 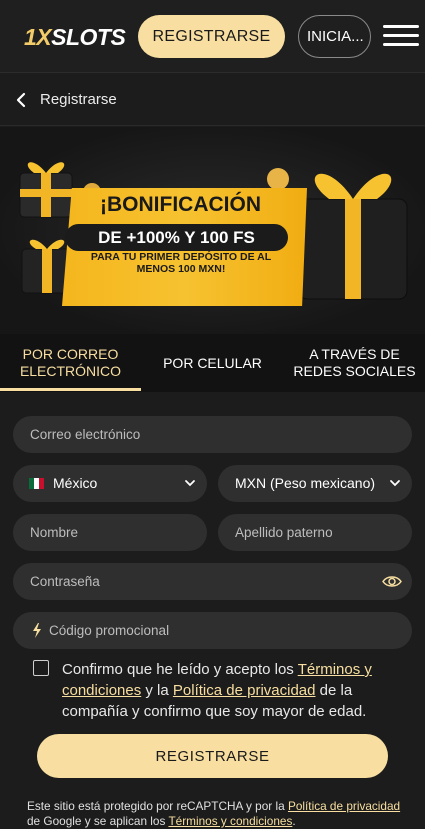 I want to click on eye-icon, so click(x=392, y=581).